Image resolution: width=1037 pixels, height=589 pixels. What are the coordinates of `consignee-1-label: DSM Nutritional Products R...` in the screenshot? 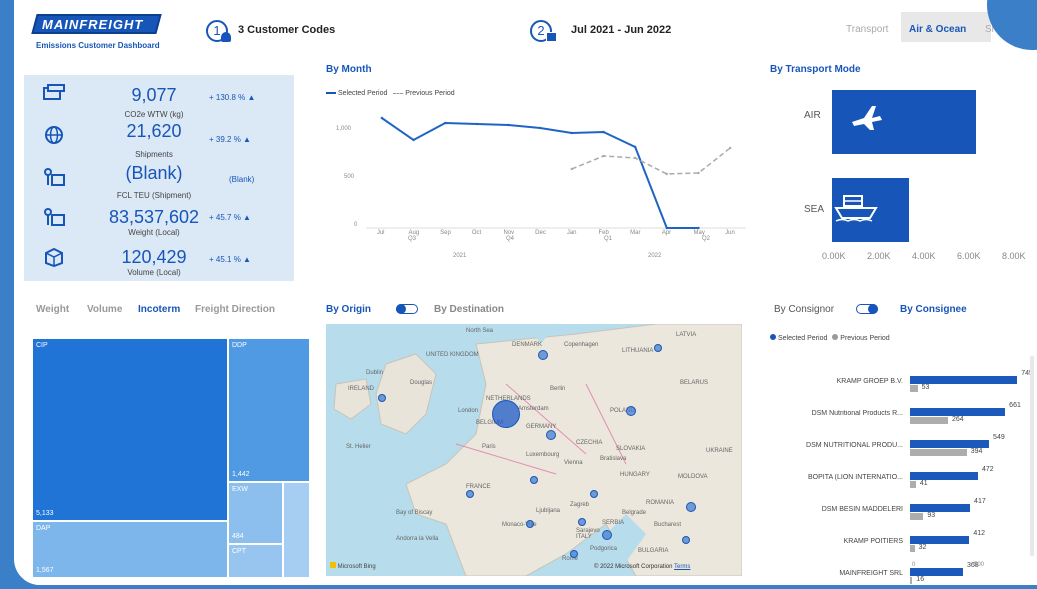 It's located at (857, 413).